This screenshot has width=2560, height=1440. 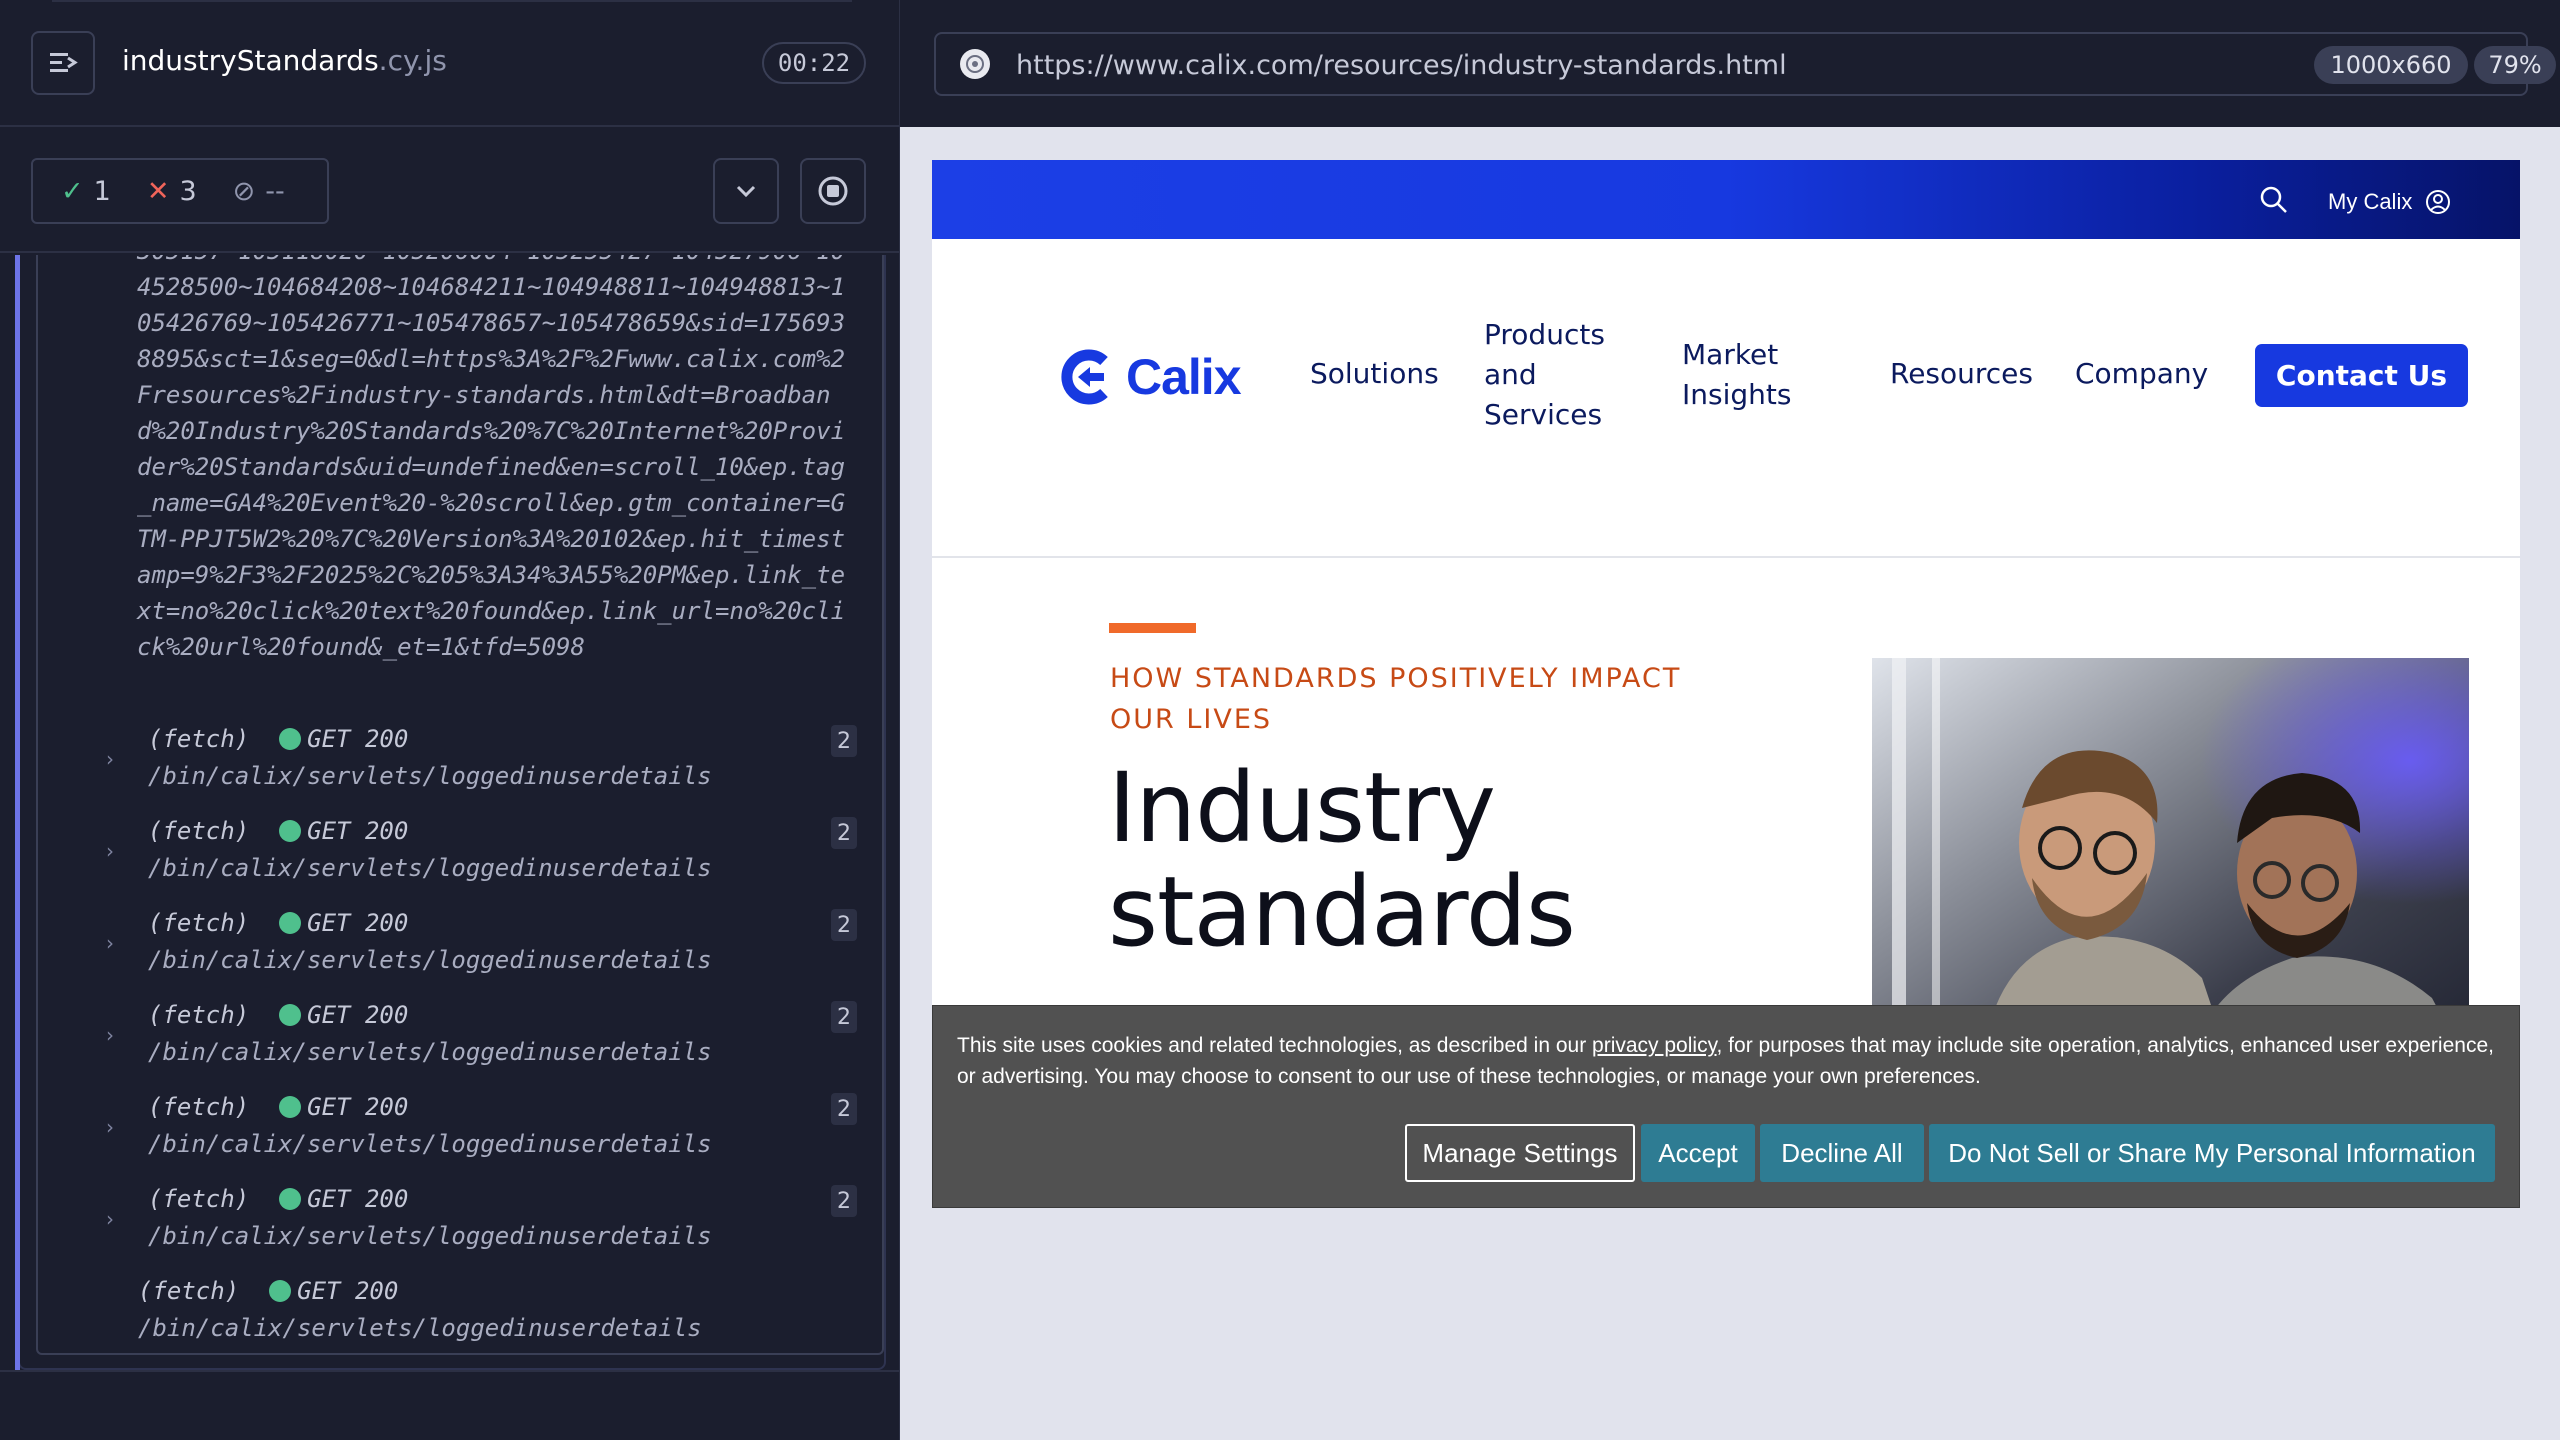 I want to click on my-calix-label: My Calix, so click(x=2370, y=201).